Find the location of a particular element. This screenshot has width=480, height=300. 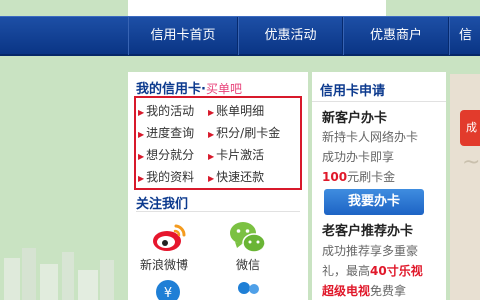

new-customer-reward: 100元刷卡金 is located at coordinates (358, 176).